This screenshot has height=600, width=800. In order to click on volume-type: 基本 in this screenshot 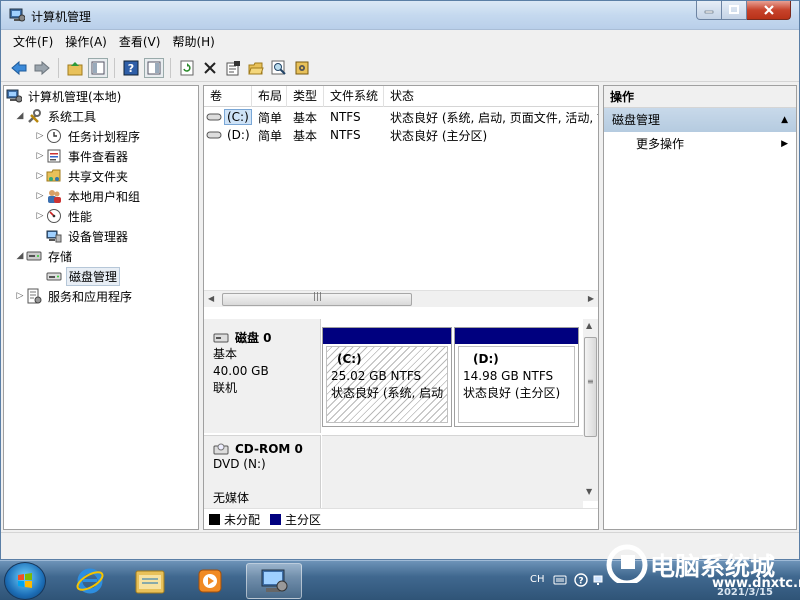, I will do `click(305, 117)`.